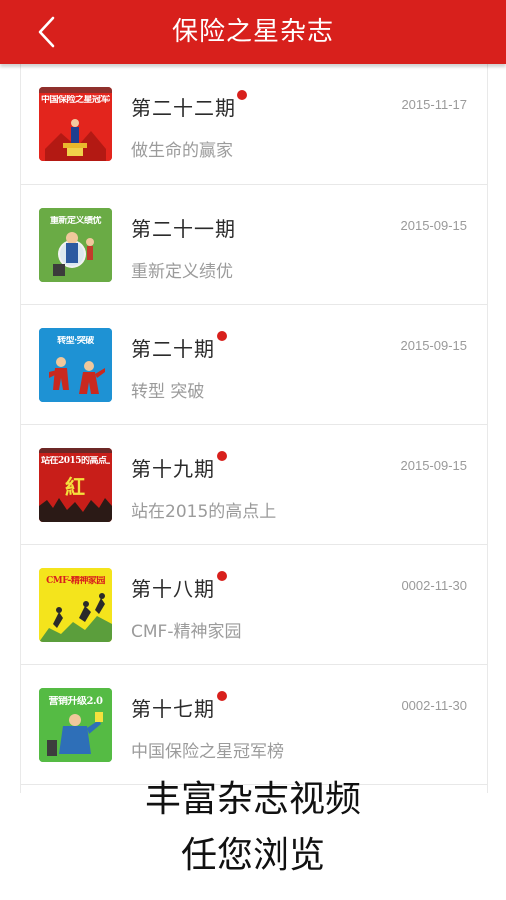 The height and width of the screenshot is (900, 506). What do you see at coordinates (434, 104) in the screenshot?
I see `issue-date: 2015-11-17` at bounding box center [434, 104].